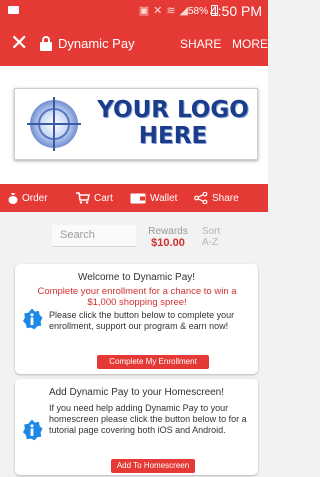 Image resolution: width=320 pixels, height=477 pixels. What do you see at coordinates (200, 44) in the screenshot?
I see `share-button: SHARE` at bounding box center [200, 44].